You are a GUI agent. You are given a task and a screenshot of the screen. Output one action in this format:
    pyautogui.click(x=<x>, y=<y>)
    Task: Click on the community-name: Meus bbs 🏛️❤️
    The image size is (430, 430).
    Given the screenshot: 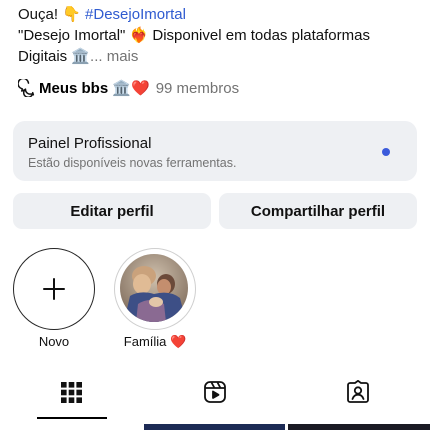 What is the action you would take?
    pyautogui.click(x=94, y=88)
    